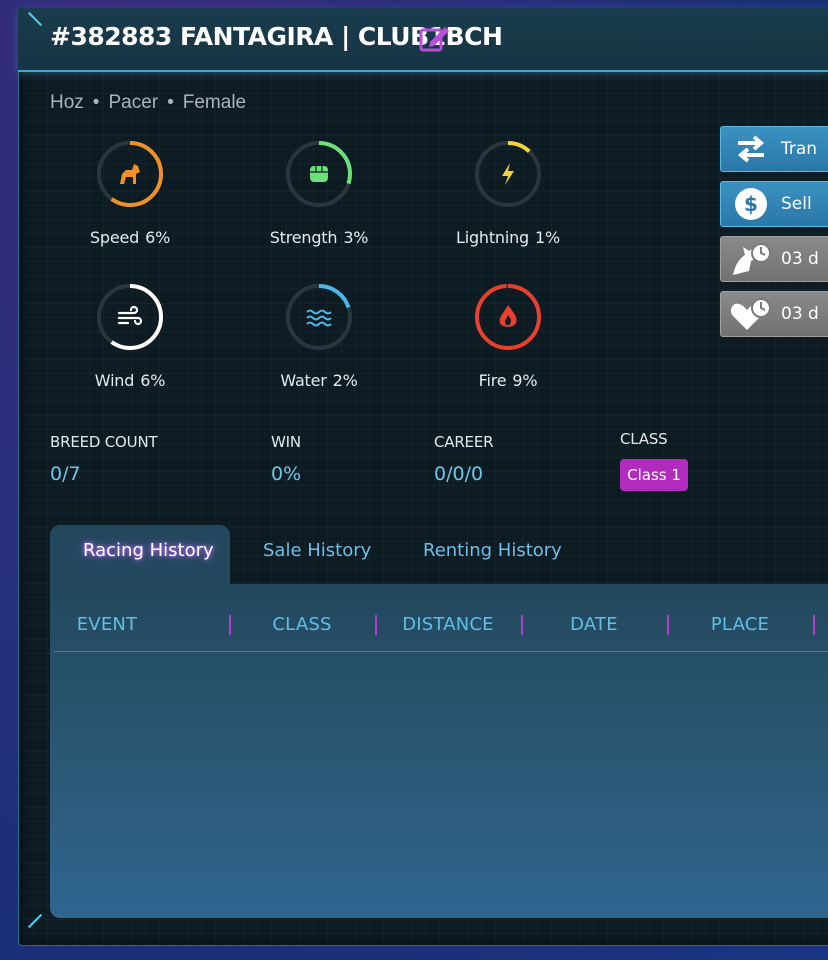 This screenshot has width=828, height=960. What do you see at coordinates (104, 442) in the screenshot?
I see `breed-count-label: BREED COUNT` at bounding box center [104, 442].